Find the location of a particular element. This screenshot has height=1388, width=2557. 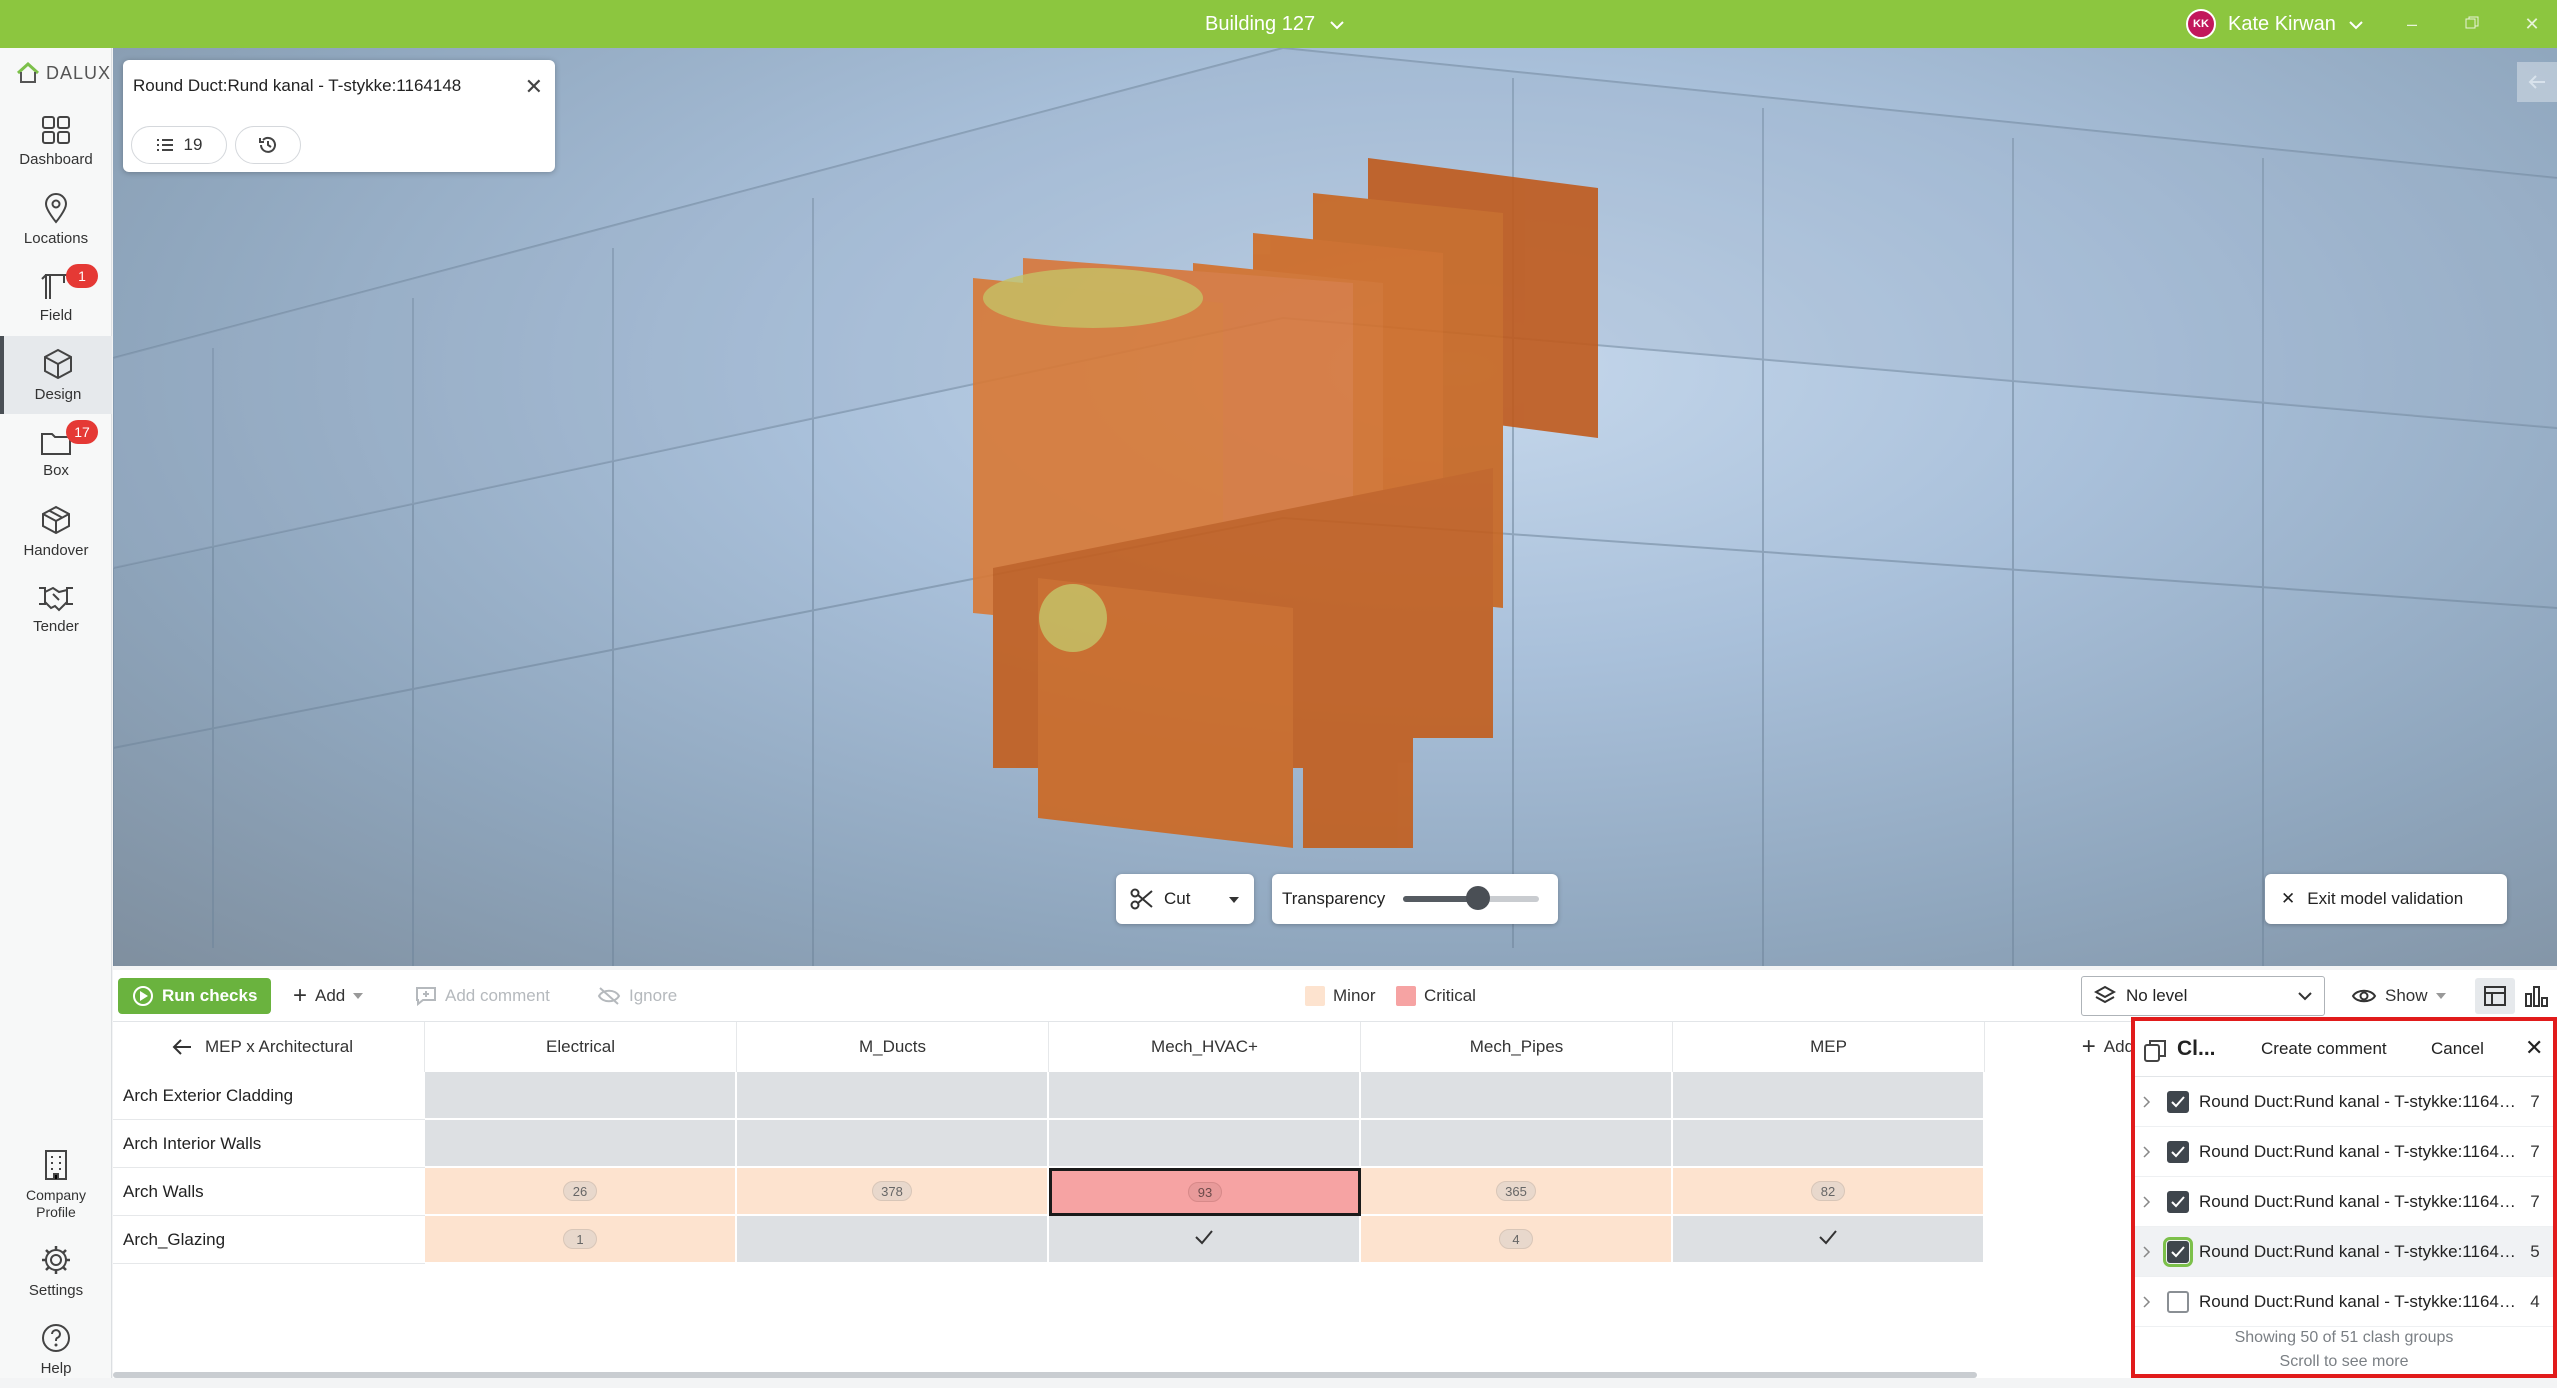

house-icon is located at coordinates (28, 72).